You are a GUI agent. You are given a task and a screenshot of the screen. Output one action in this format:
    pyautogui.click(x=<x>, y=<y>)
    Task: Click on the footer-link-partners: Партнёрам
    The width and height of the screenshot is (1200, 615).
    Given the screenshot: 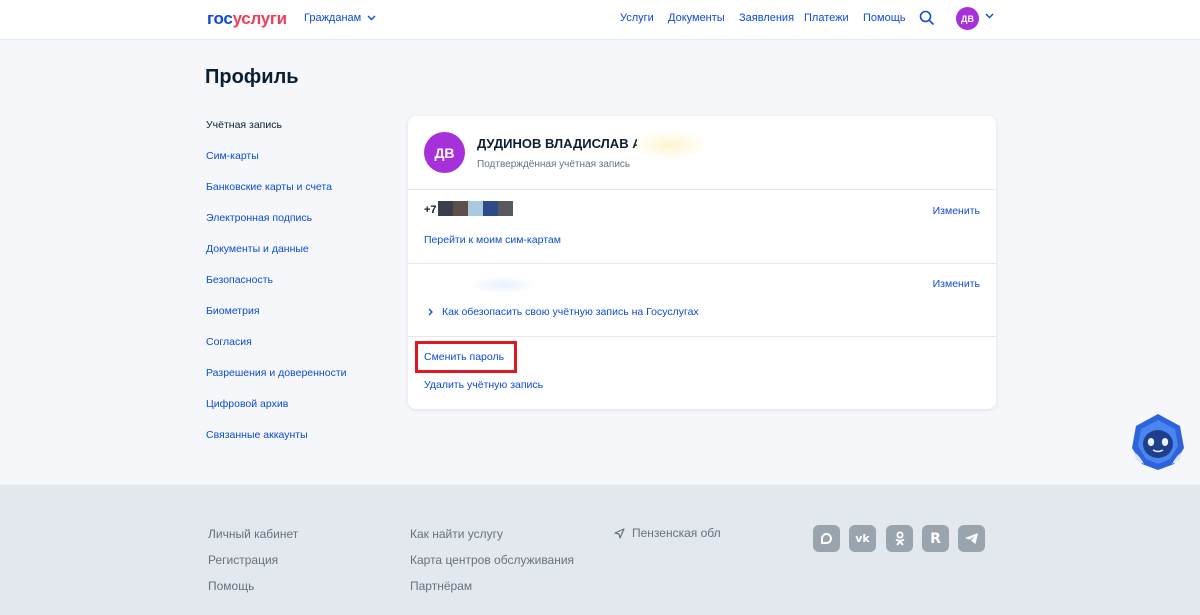 What is the action you would take?
    pyautogui.click(x=441, y=586)
    